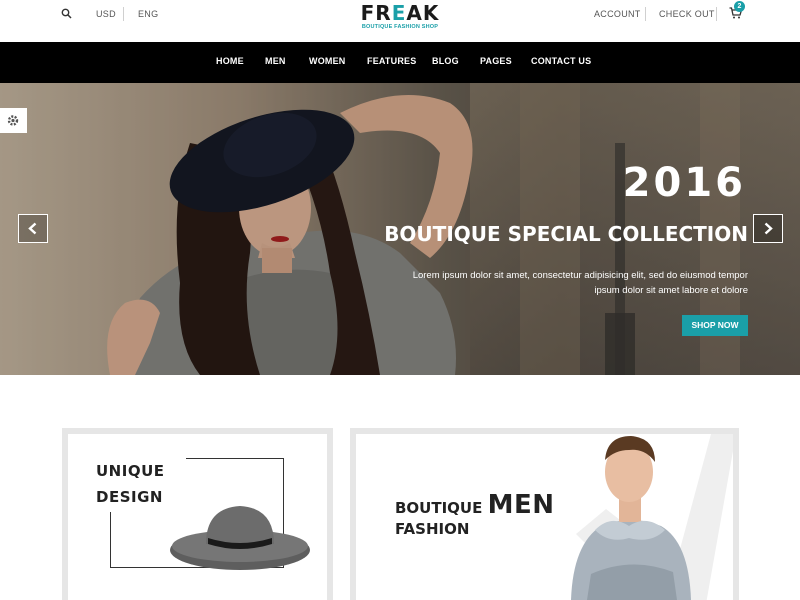  What do you see at coordinates (432, 529) in the screenshot?
I see `banner-subtitle: FASHION` at bounding box center [432, 529].